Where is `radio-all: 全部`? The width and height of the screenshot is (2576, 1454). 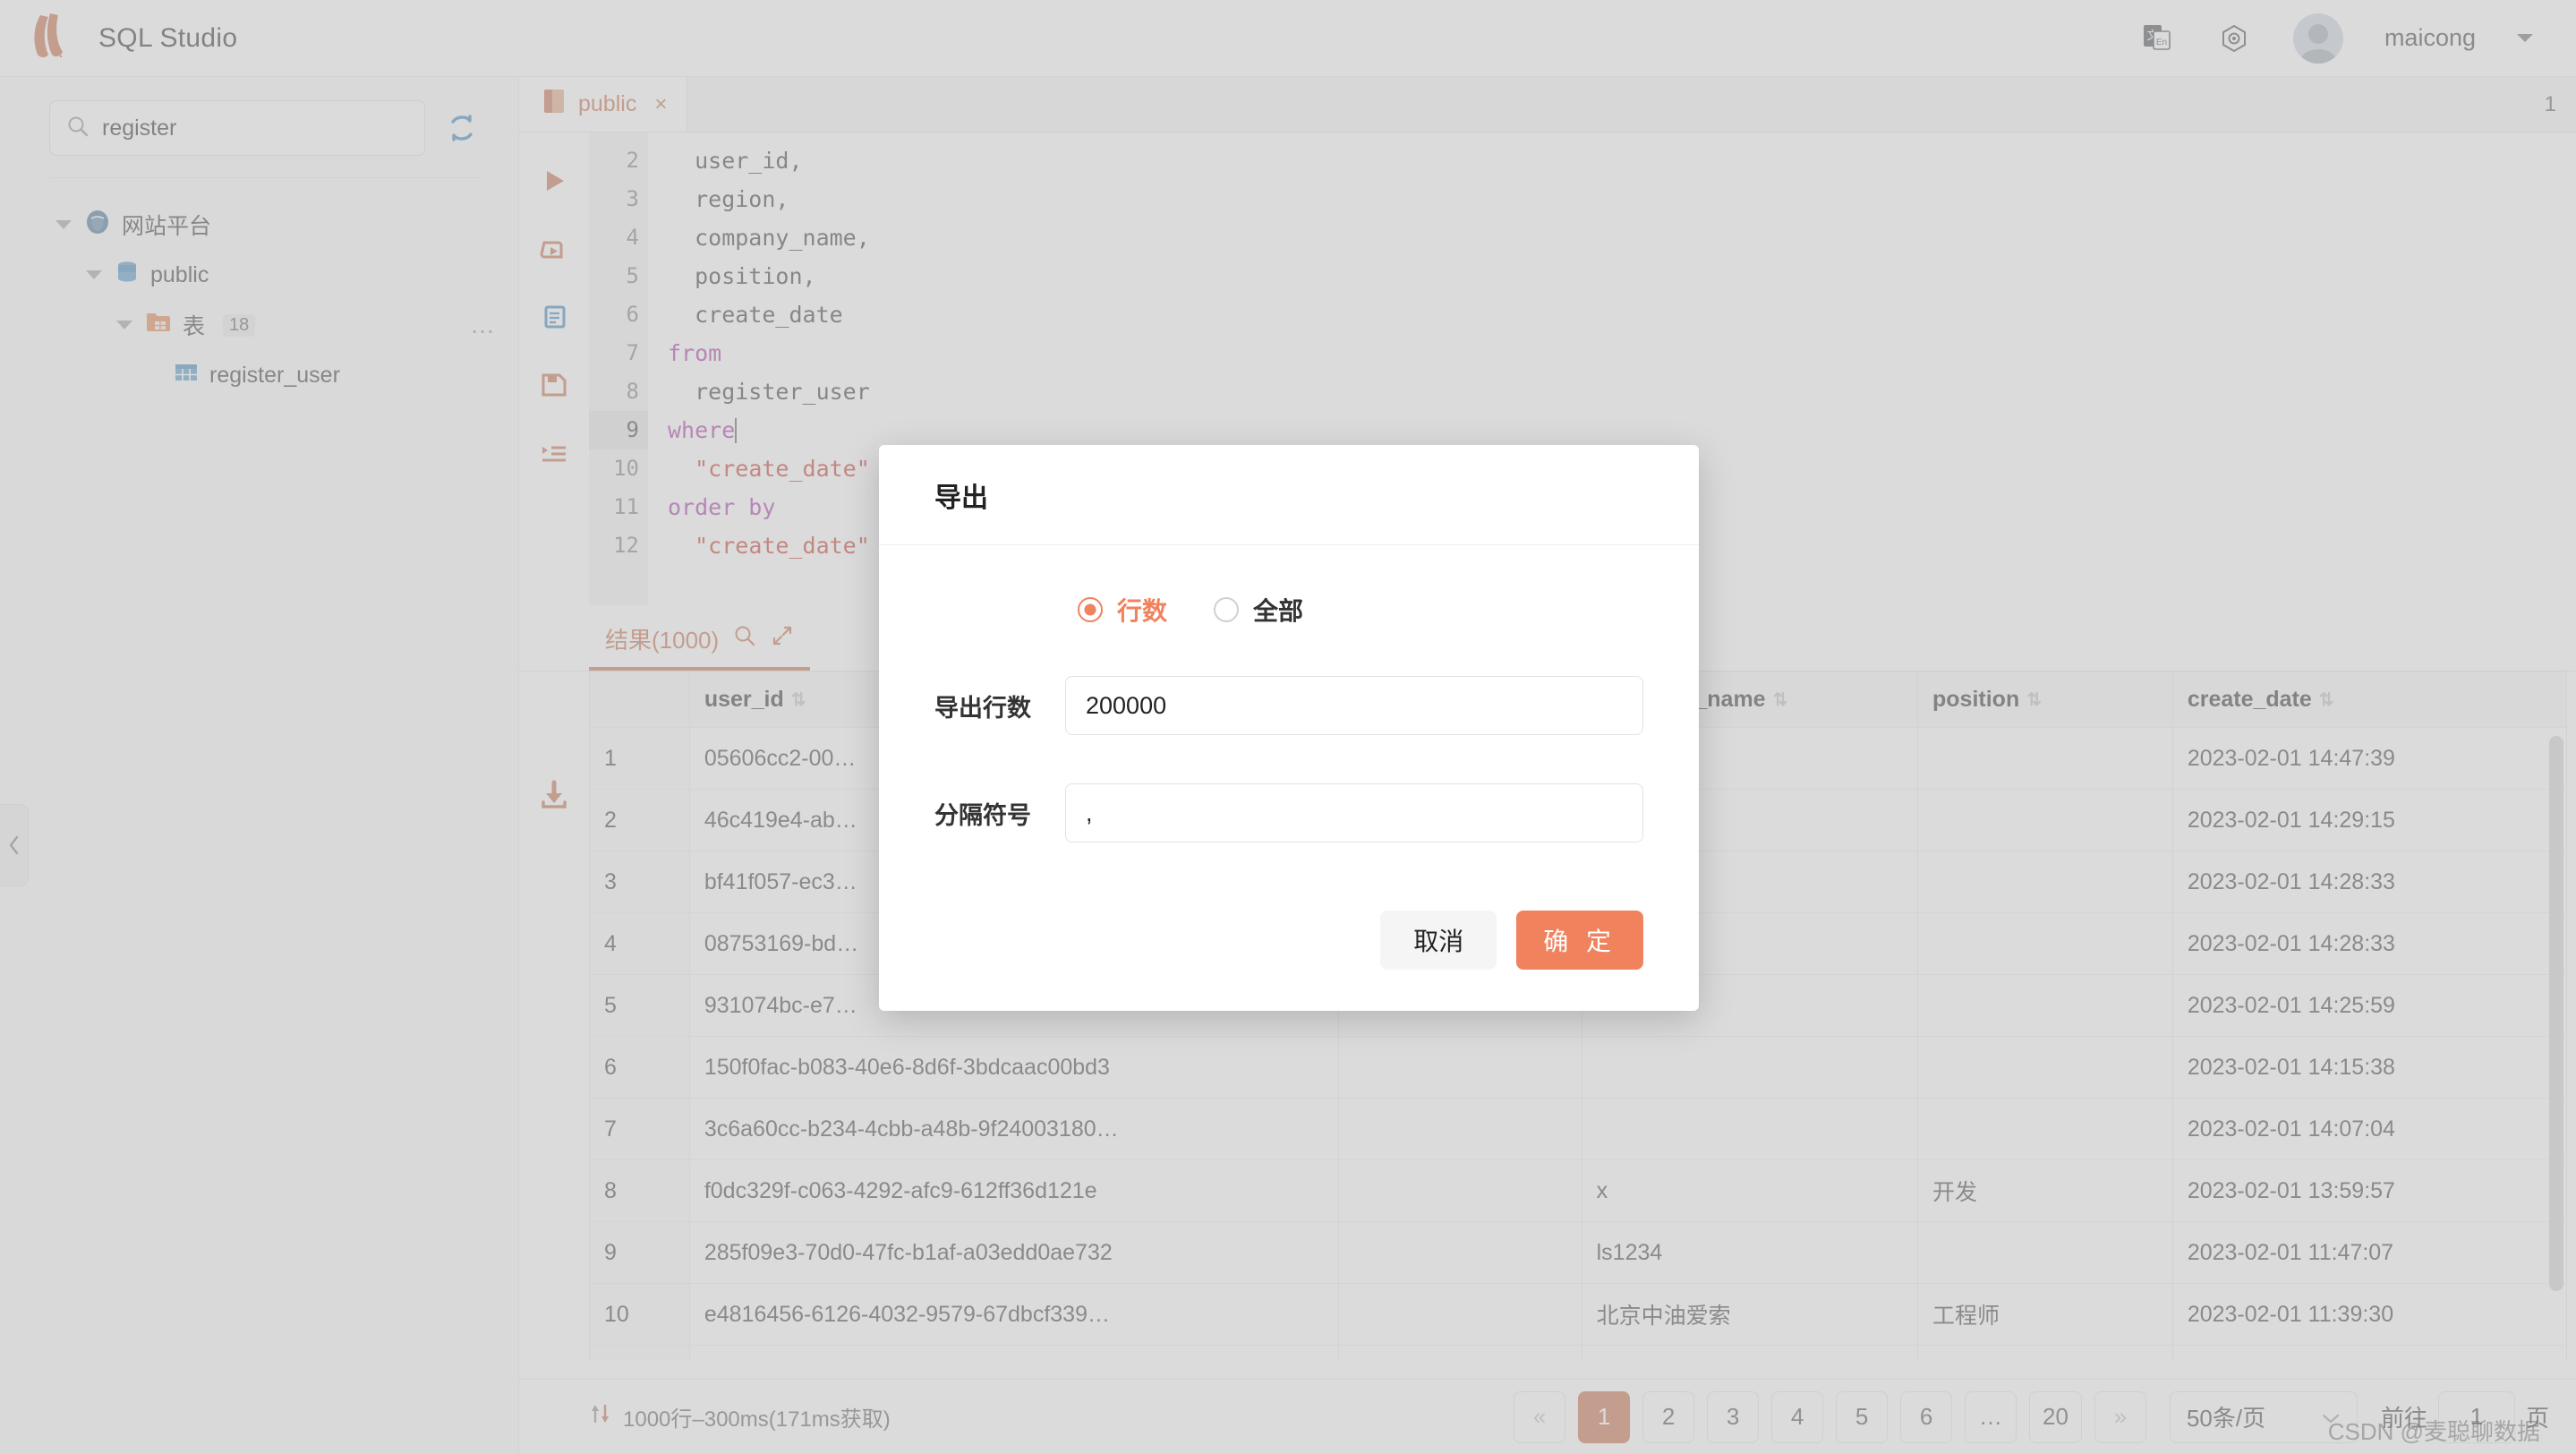 radio-all: 全部 is located at coordinates (1258, 610).